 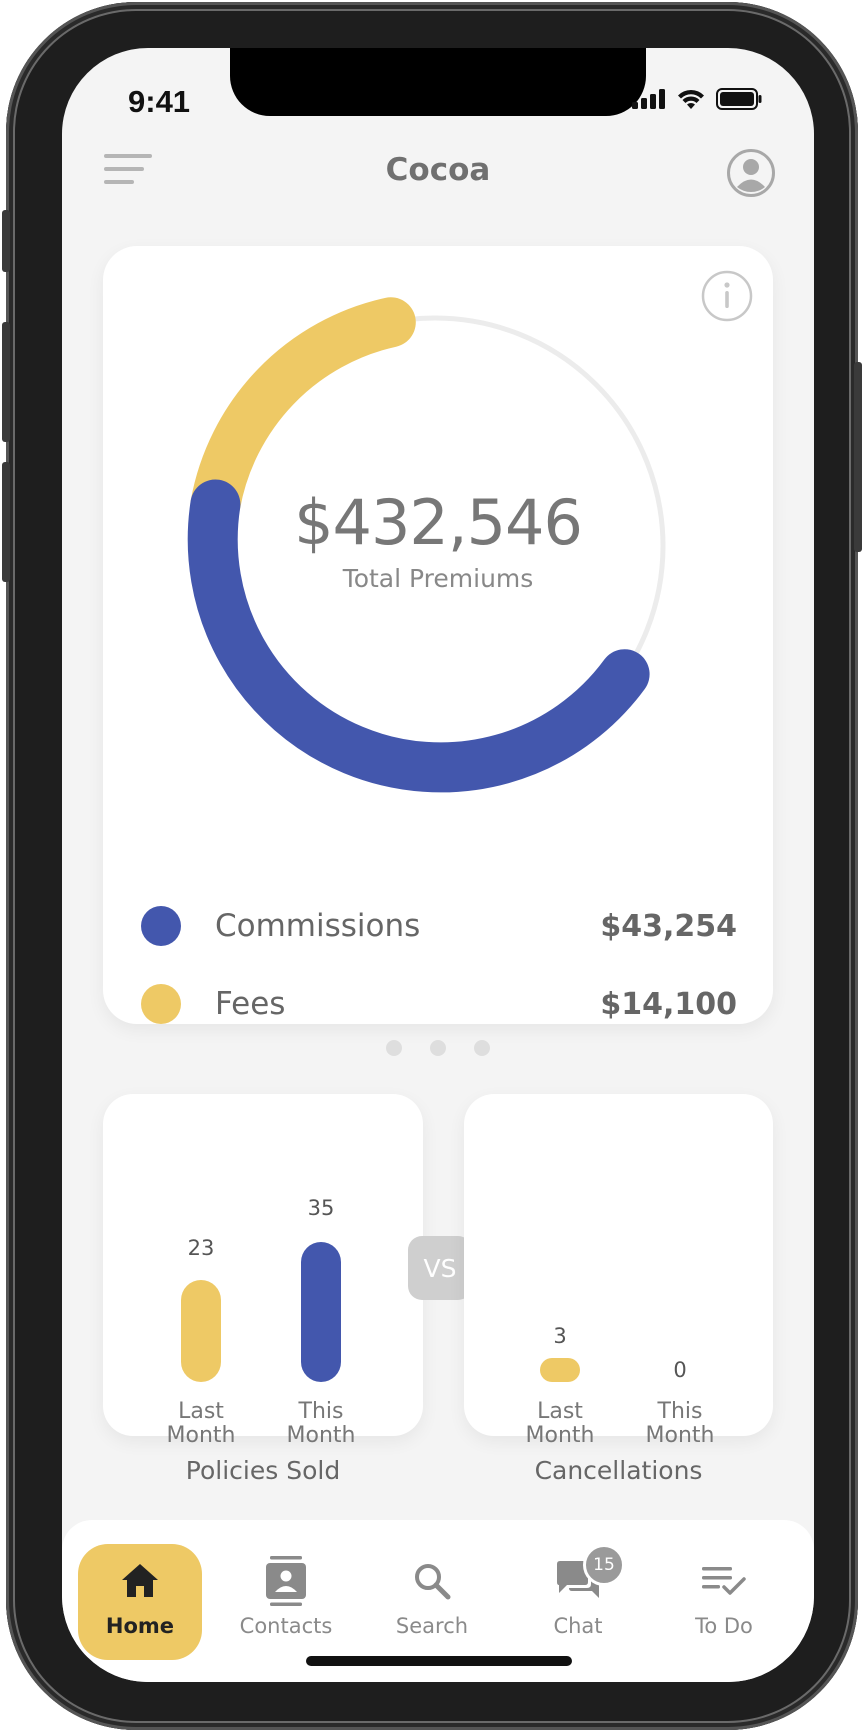 I want to click on tab-bar: Home Contacts Search 15 Chat To Do, so click(x=438, y=1601).